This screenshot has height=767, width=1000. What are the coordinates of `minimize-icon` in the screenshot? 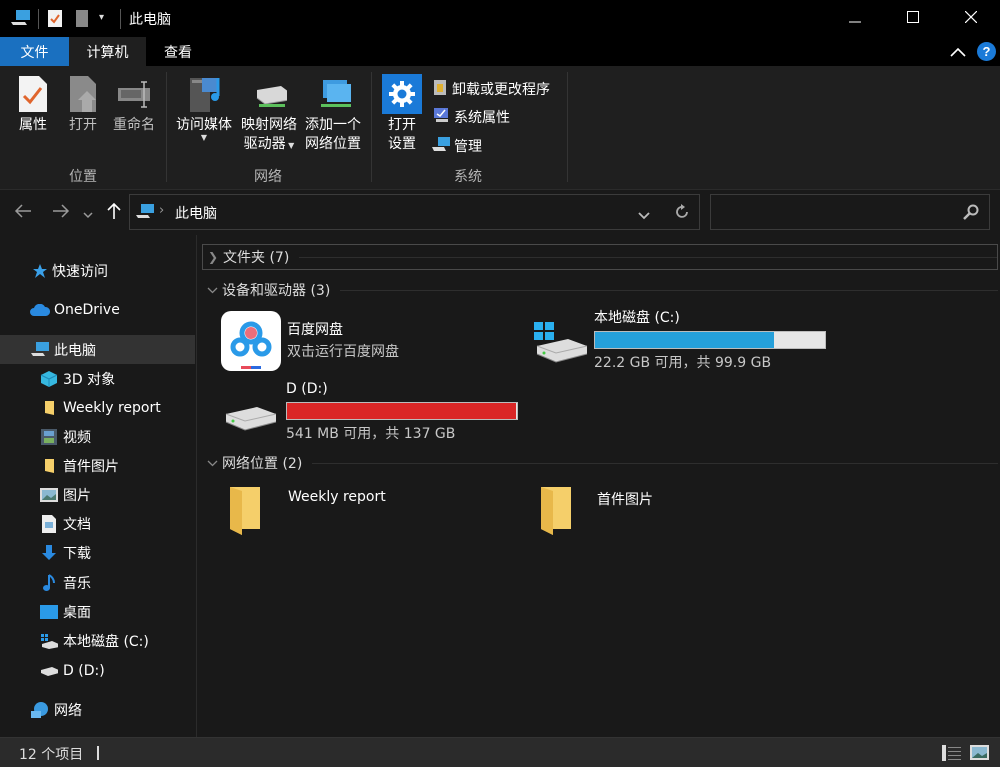 It's located at (855, 19).